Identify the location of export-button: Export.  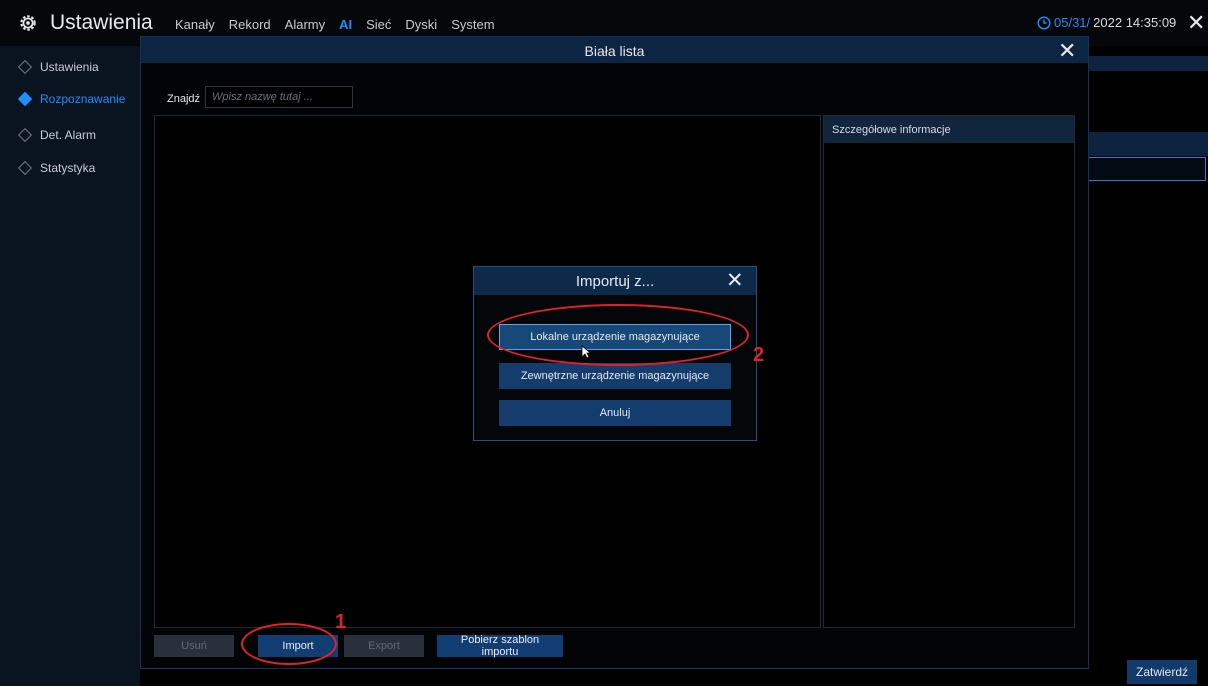
(384, 646).